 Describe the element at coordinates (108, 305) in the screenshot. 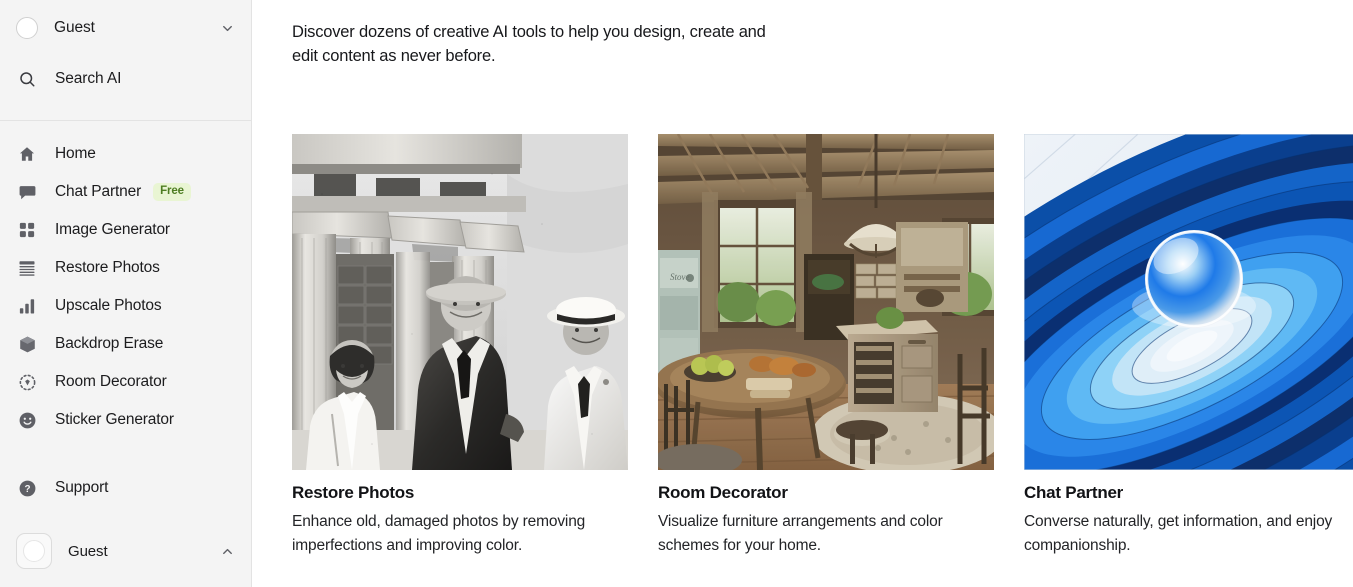

I see `sidebar-item-label: Upscale Photos` at that location.